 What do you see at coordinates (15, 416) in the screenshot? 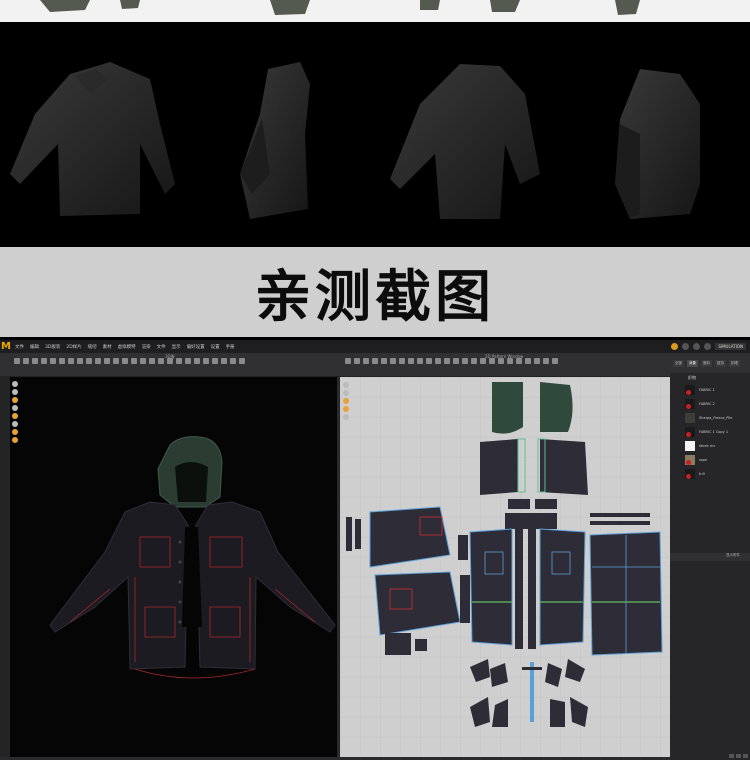
I see `stitch-display-icon` at bounding box center [15, 416].